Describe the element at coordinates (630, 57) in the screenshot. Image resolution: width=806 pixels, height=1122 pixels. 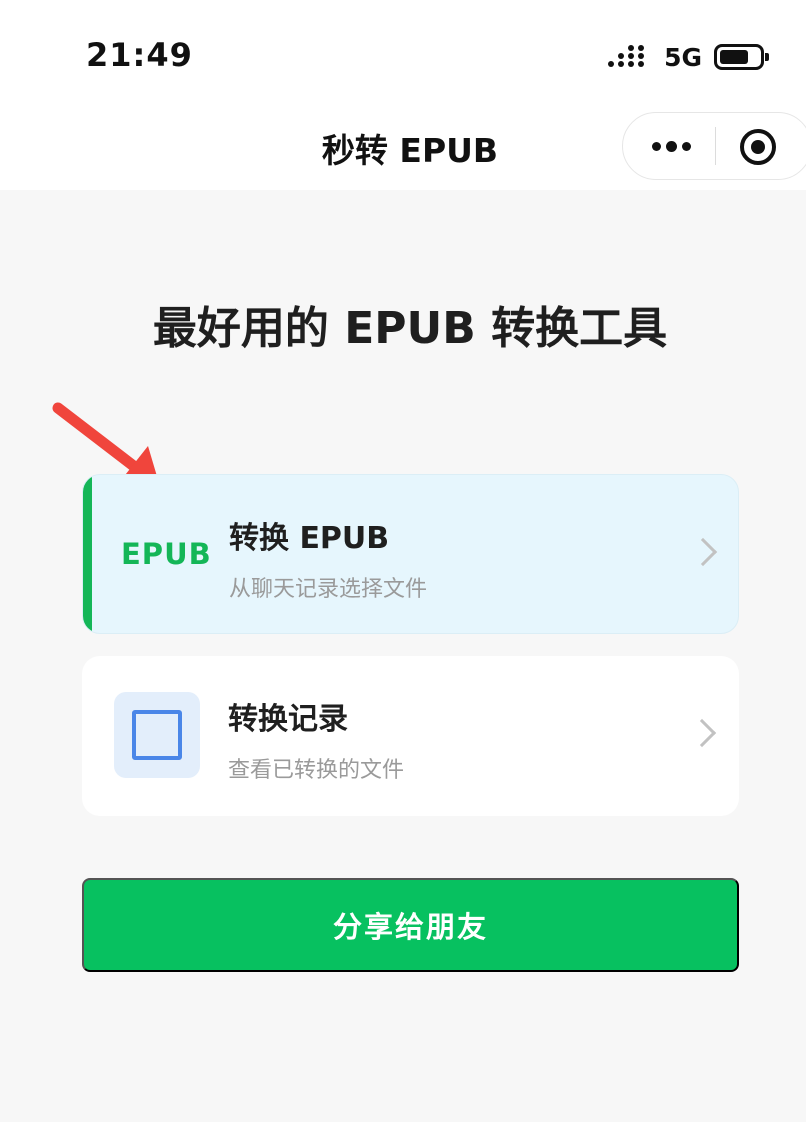
I see `signal-icon` at that location.